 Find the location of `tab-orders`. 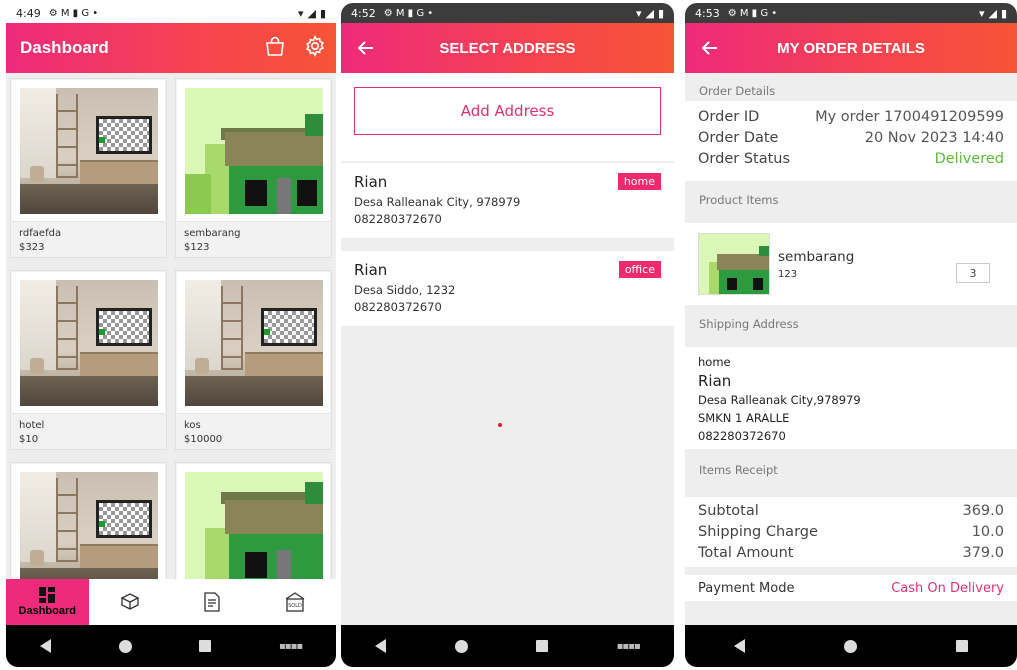

tab-orders is located at coordinates (212, 602).